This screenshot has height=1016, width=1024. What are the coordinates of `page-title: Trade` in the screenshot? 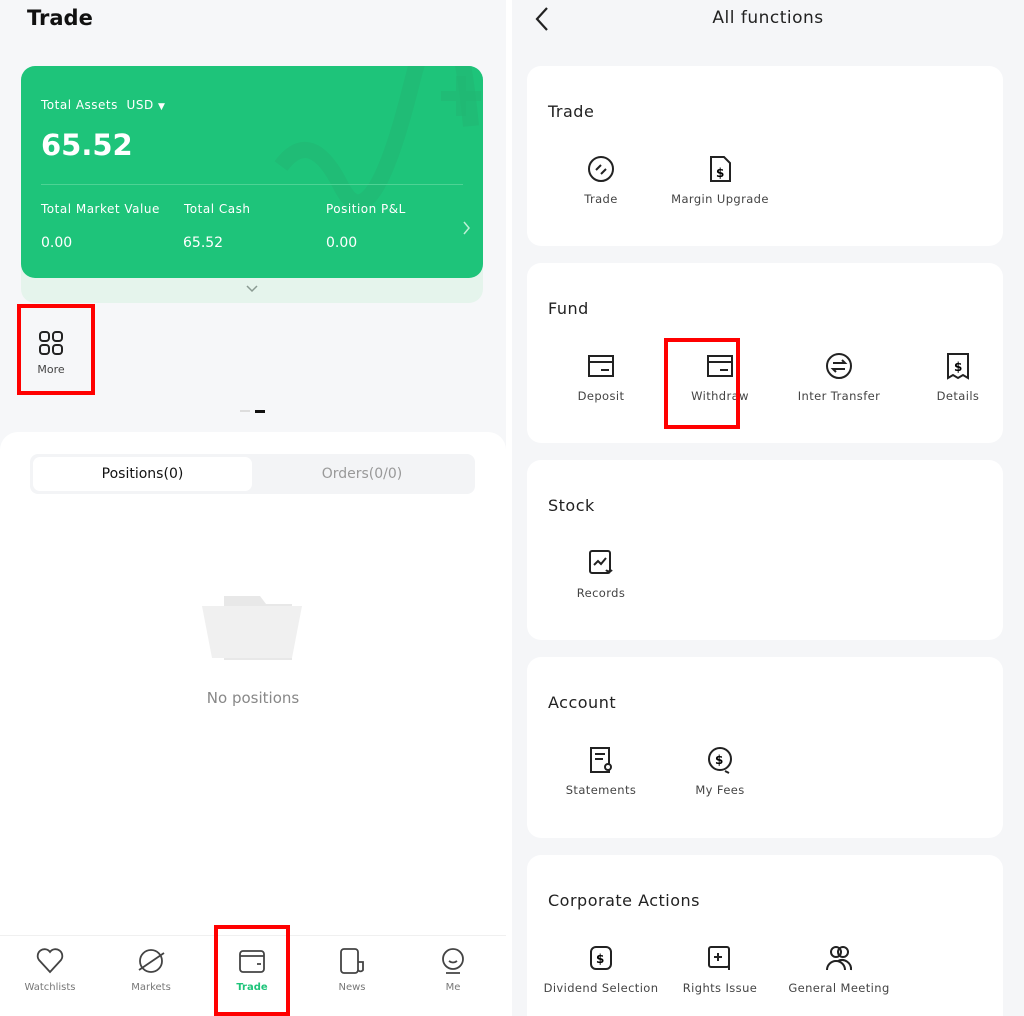 It's located at (60, 18).